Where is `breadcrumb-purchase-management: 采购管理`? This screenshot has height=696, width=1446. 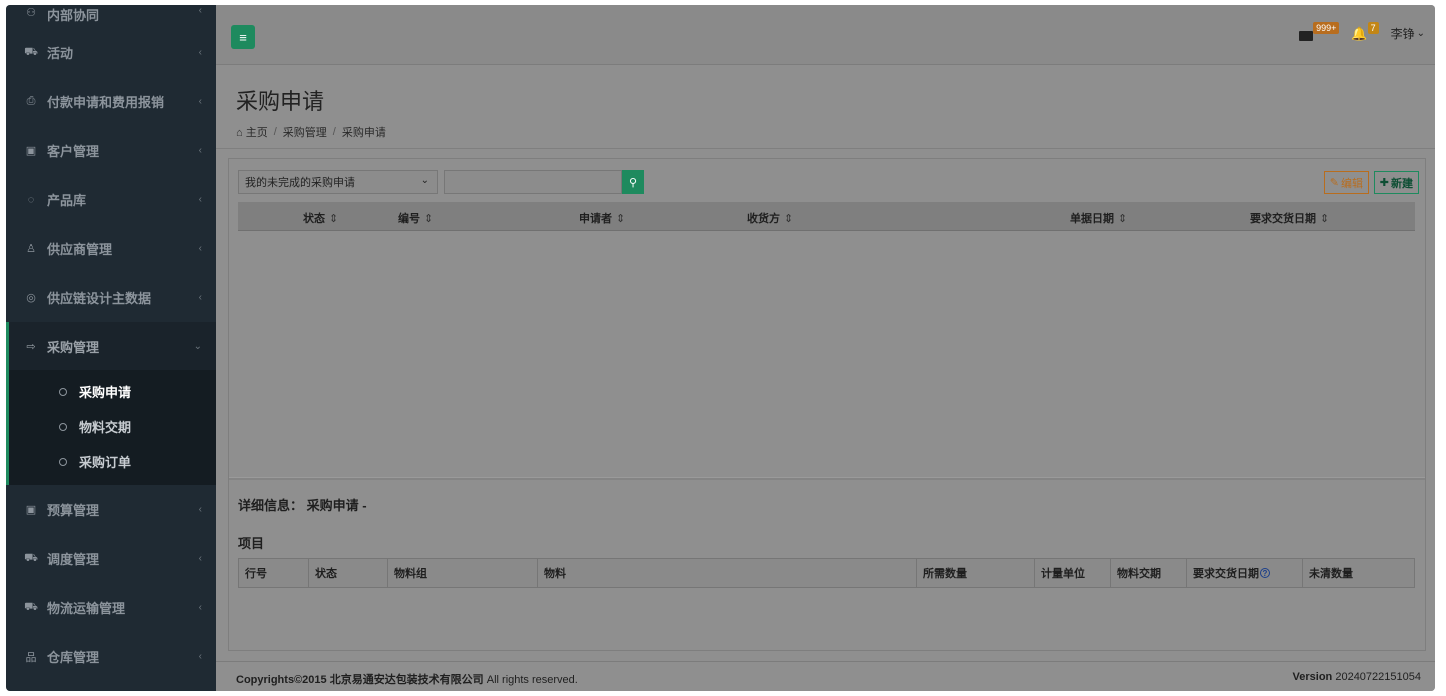
breadcrumb-purchase-management: 采购管理 is located at coordinates (305, 132).